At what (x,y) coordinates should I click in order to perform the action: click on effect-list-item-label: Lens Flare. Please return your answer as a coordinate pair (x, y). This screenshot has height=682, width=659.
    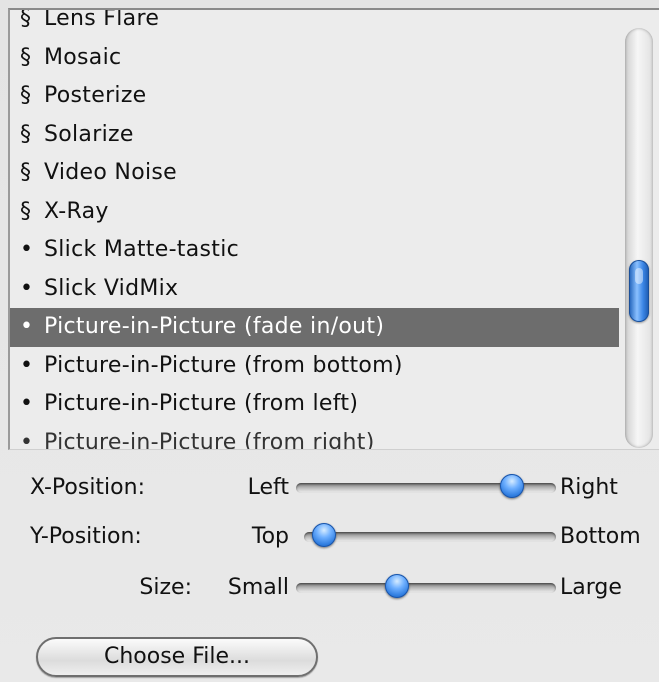
    Looking at the image, I should click on (102, 19).